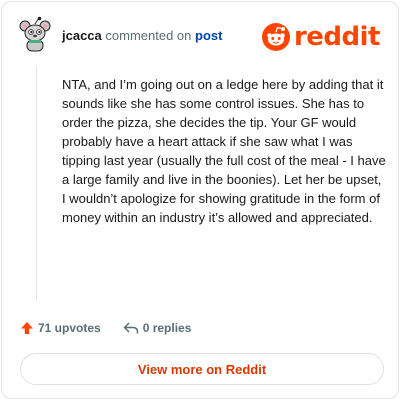 The image size is (400, 400). Describe the element at coordinates (69, 328) in the screenshot. I see `upvote-count: 71 upvotes` at that location.